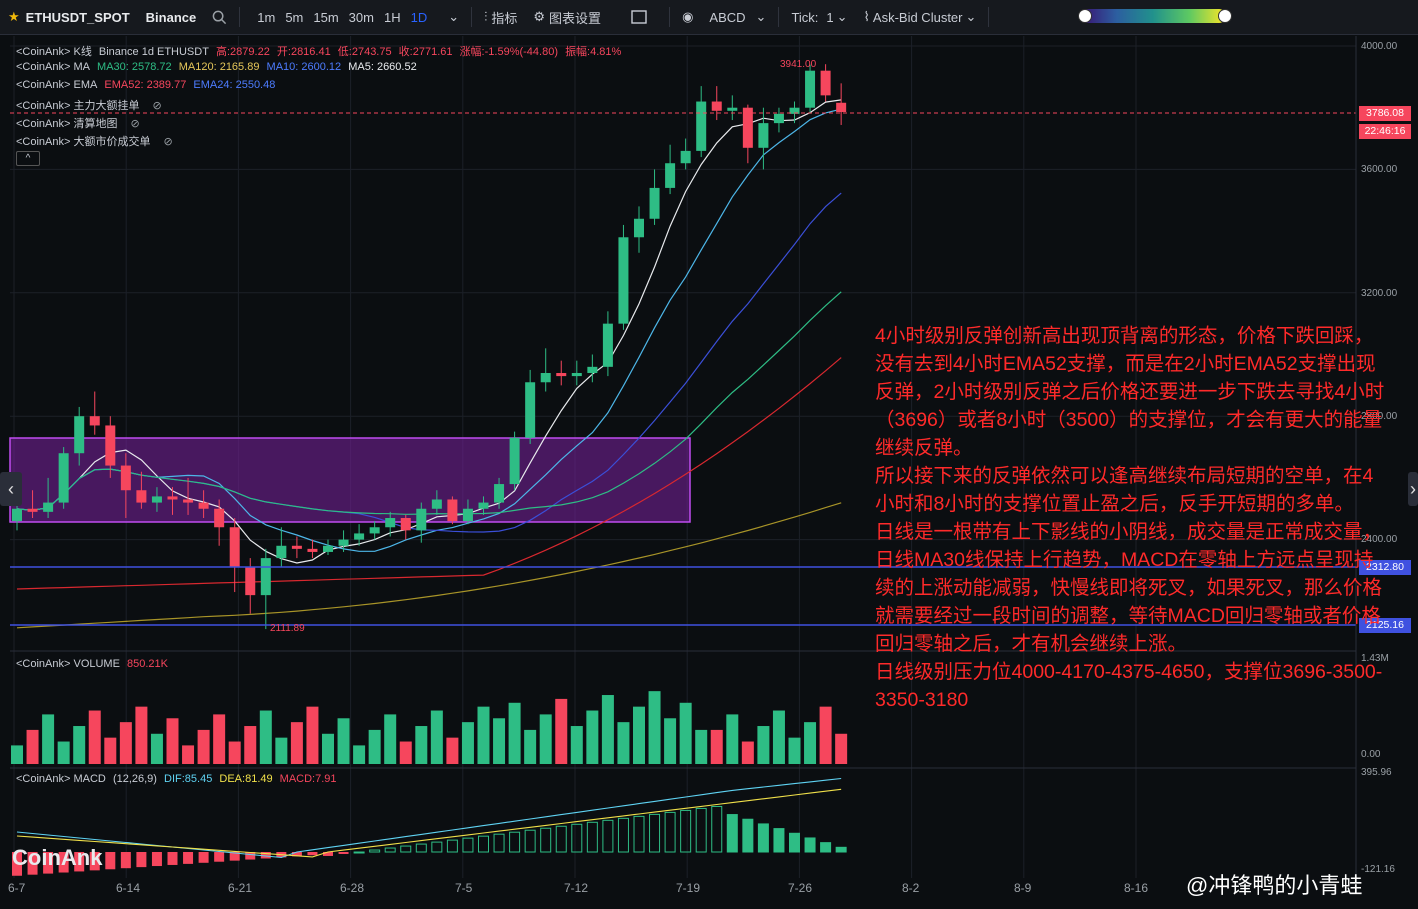 The height and width of the screenshot is (909, 1418). Describe the element at coordinates (593, 52) in the screenshot. I see `legend-amplitude: 振幅:4.81%` at that location.